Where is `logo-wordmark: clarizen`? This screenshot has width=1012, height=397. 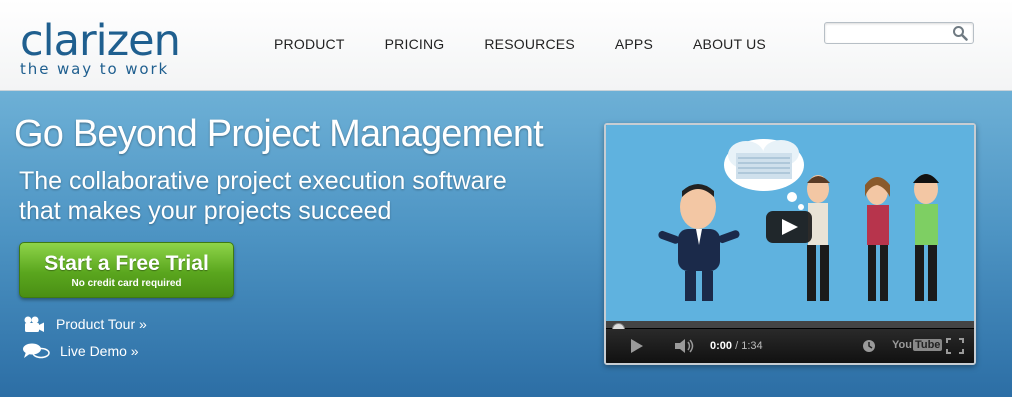 logo-wordmark: clarizen is located at coordinates (100, 41).